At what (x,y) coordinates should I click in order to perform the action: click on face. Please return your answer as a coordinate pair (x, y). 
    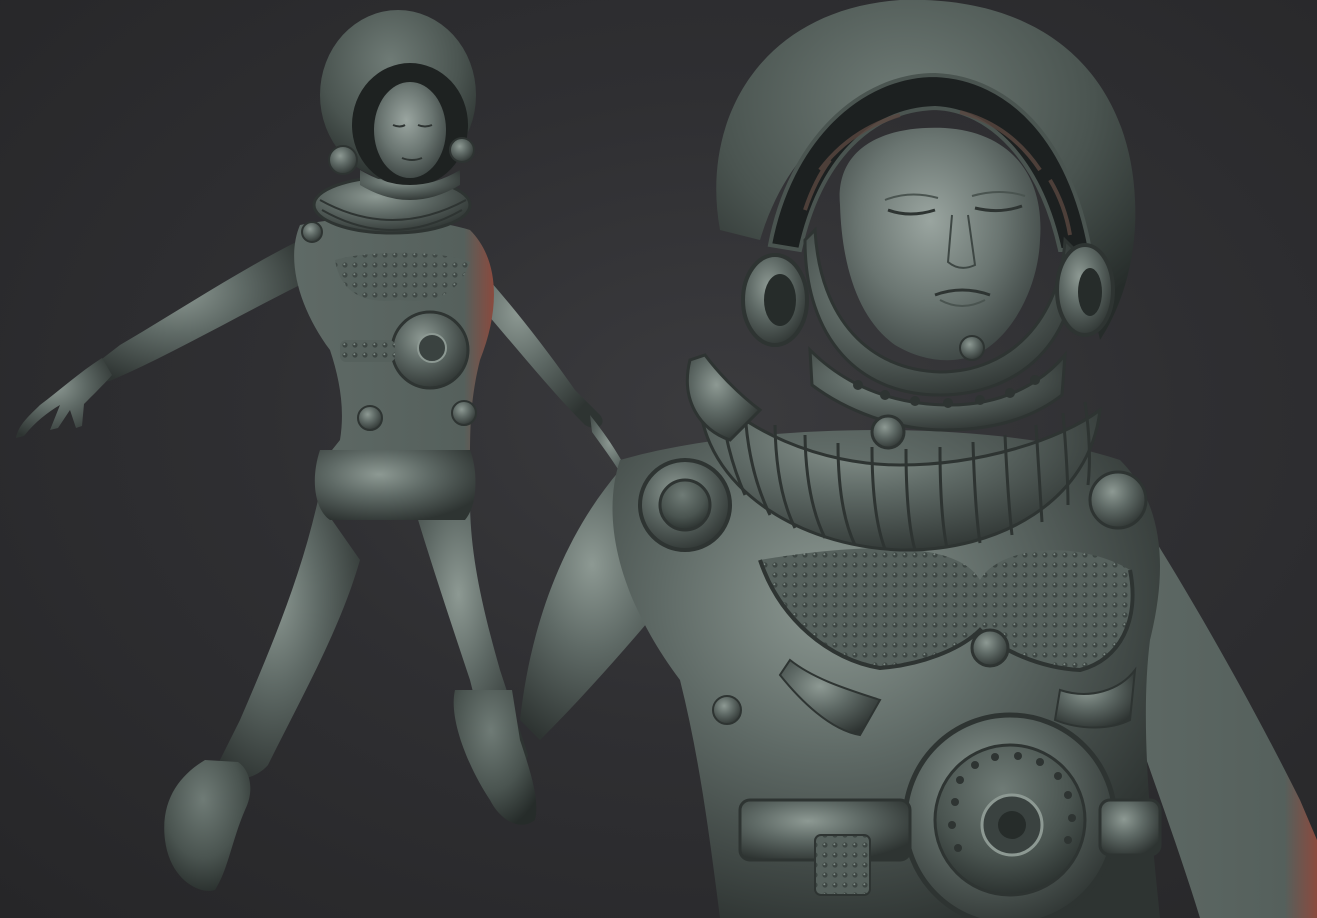
    Looking at the image, I should click on (940, 244).